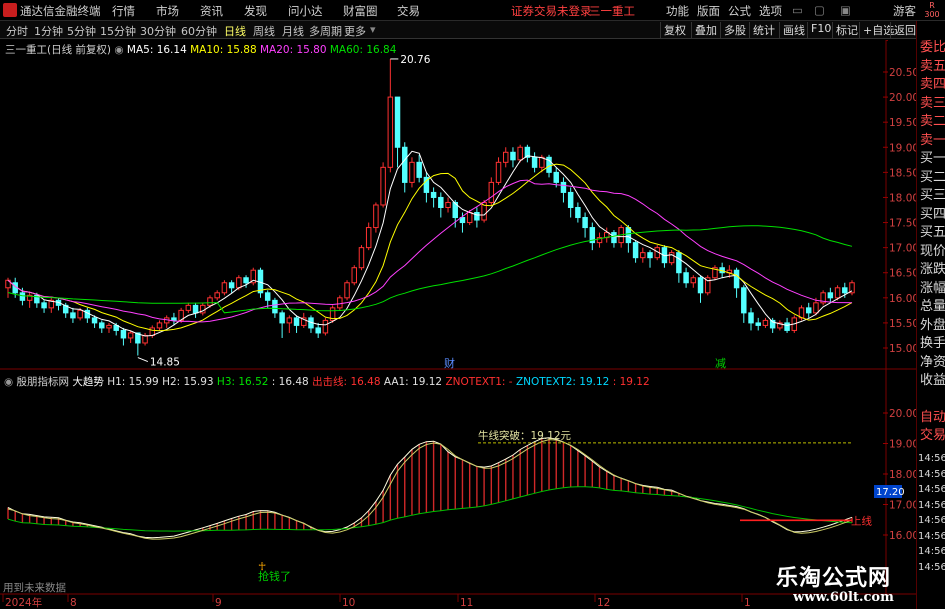 The height and width of the screenshot is (609, 945). Describe the element at coordinates (218, 603) in the screenshot. I see `date-label: 9` at that location.